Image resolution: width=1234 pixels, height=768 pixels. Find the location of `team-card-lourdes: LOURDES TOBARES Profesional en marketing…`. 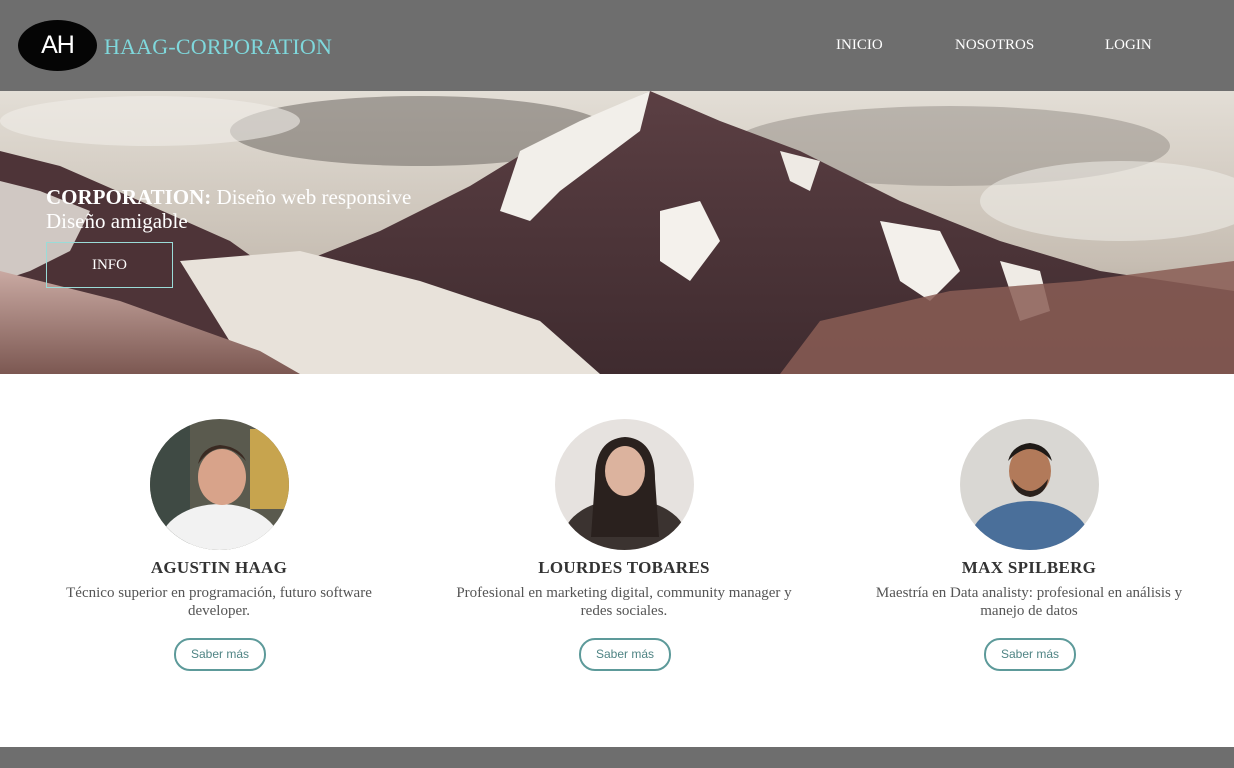

team-card-lourdes: LOURDES TOBARES Profesional en marketing… is located at coordinates (624, 545).